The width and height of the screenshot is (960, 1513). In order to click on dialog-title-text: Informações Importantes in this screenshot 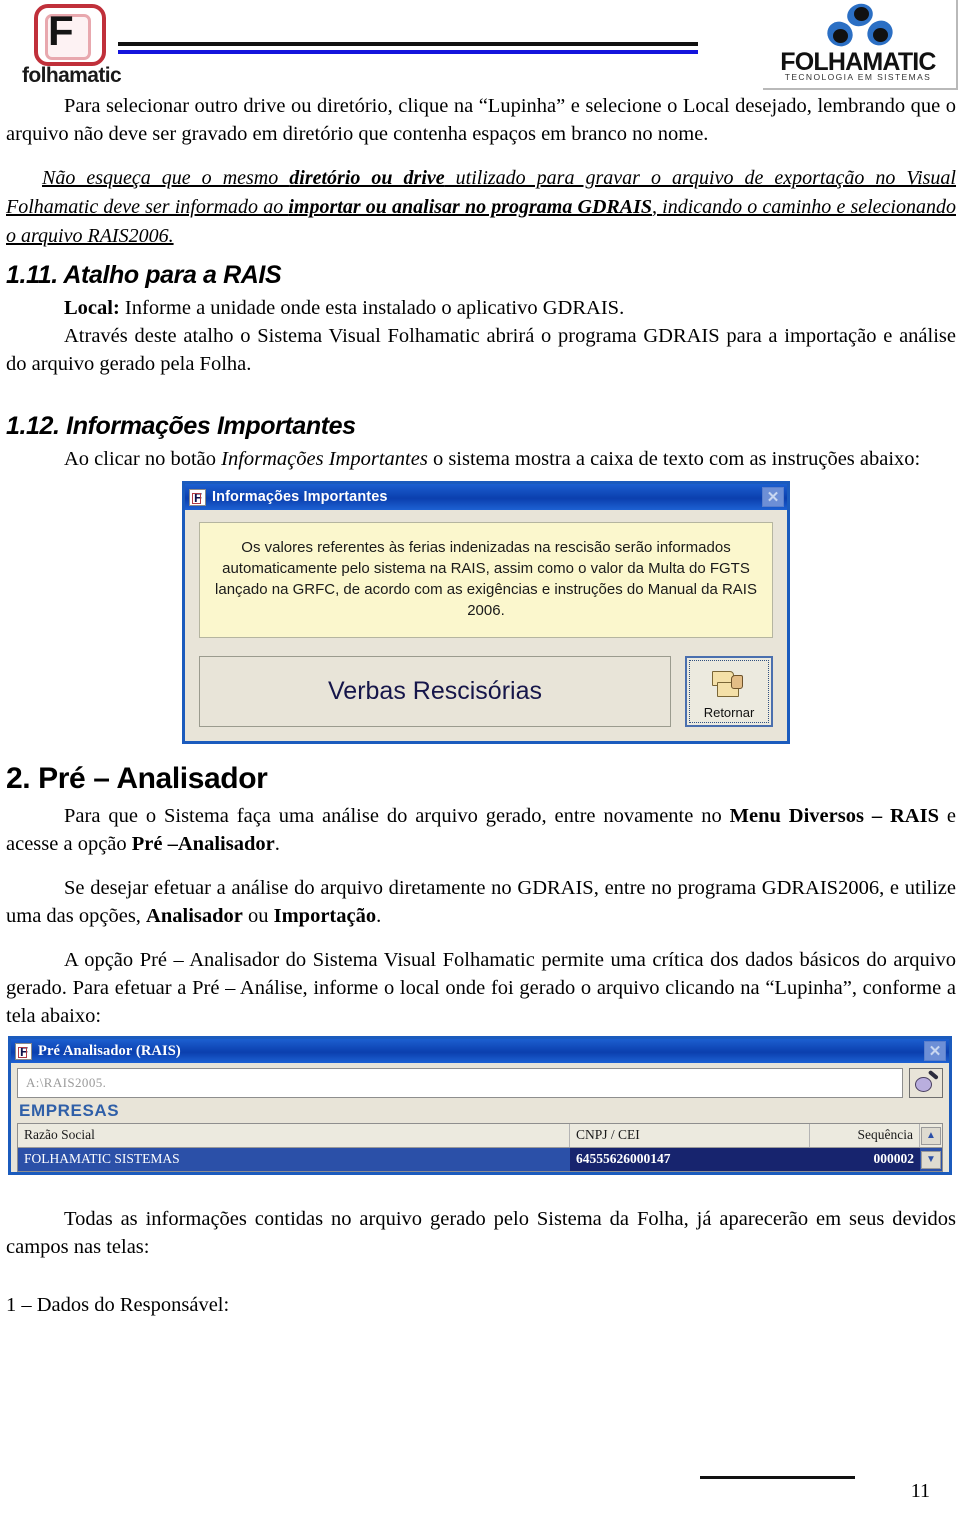, I will do `click(300, 497)`.